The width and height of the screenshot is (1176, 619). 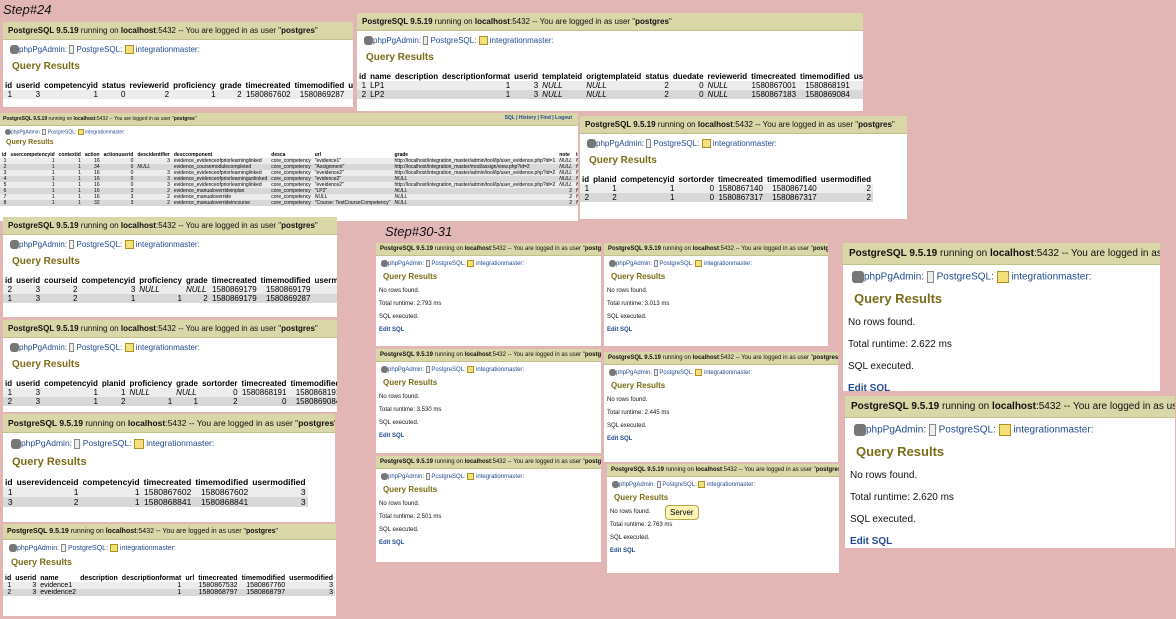 What do you see at coordinates (381, 77) in the screenshot?
I see `column-header: name` at bounding box center [381, 77].